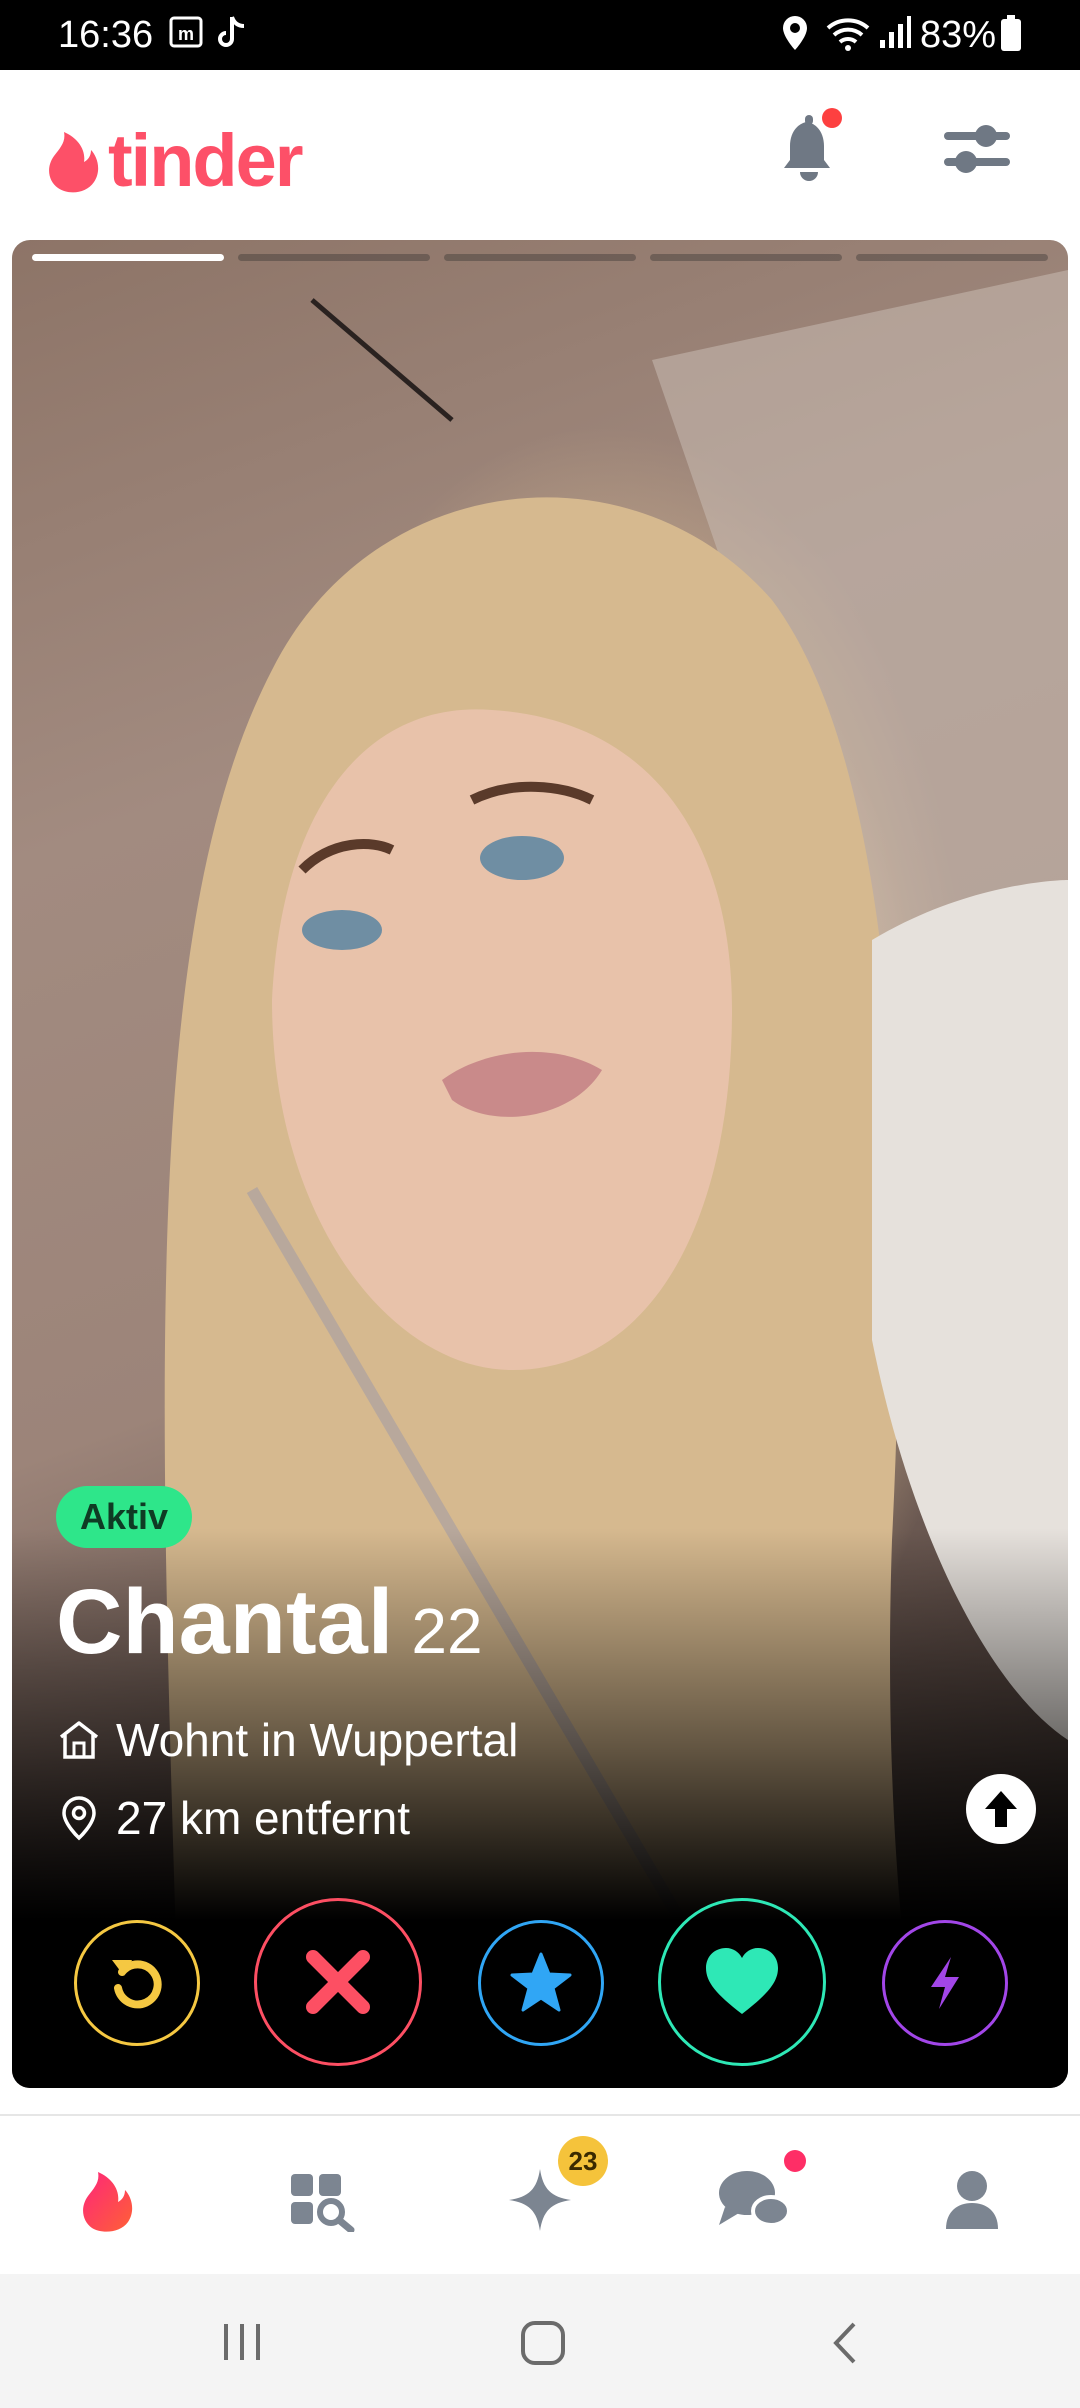 The height and width of the screenshot is (2408, 1080). I want to click on home-icon, so click(79, 1740).